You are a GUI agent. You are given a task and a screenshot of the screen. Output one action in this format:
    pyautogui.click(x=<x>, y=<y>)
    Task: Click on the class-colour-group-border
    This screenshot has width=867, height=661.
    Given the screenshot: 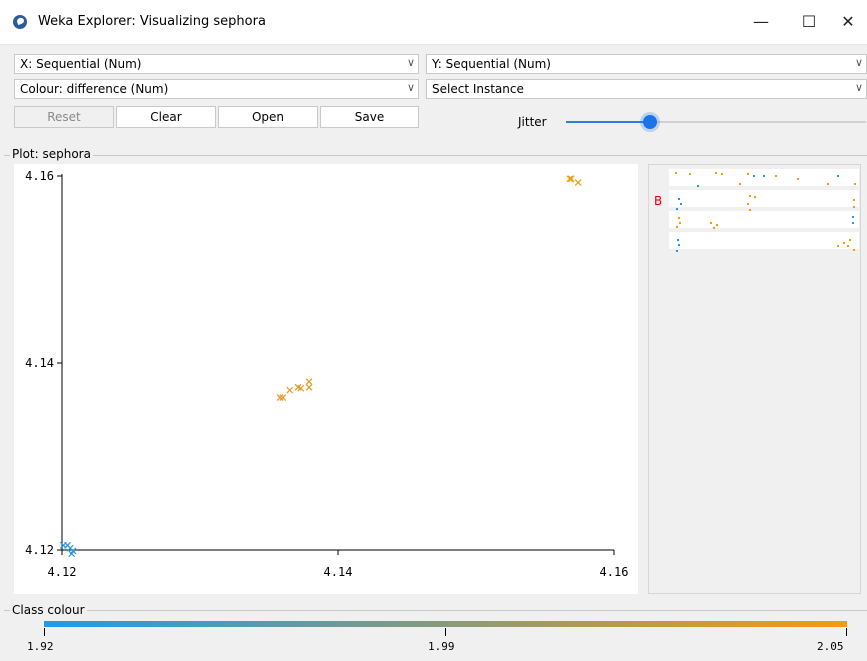 What is the action you would take?
    pyautogui.click(x=435, y=610)
    